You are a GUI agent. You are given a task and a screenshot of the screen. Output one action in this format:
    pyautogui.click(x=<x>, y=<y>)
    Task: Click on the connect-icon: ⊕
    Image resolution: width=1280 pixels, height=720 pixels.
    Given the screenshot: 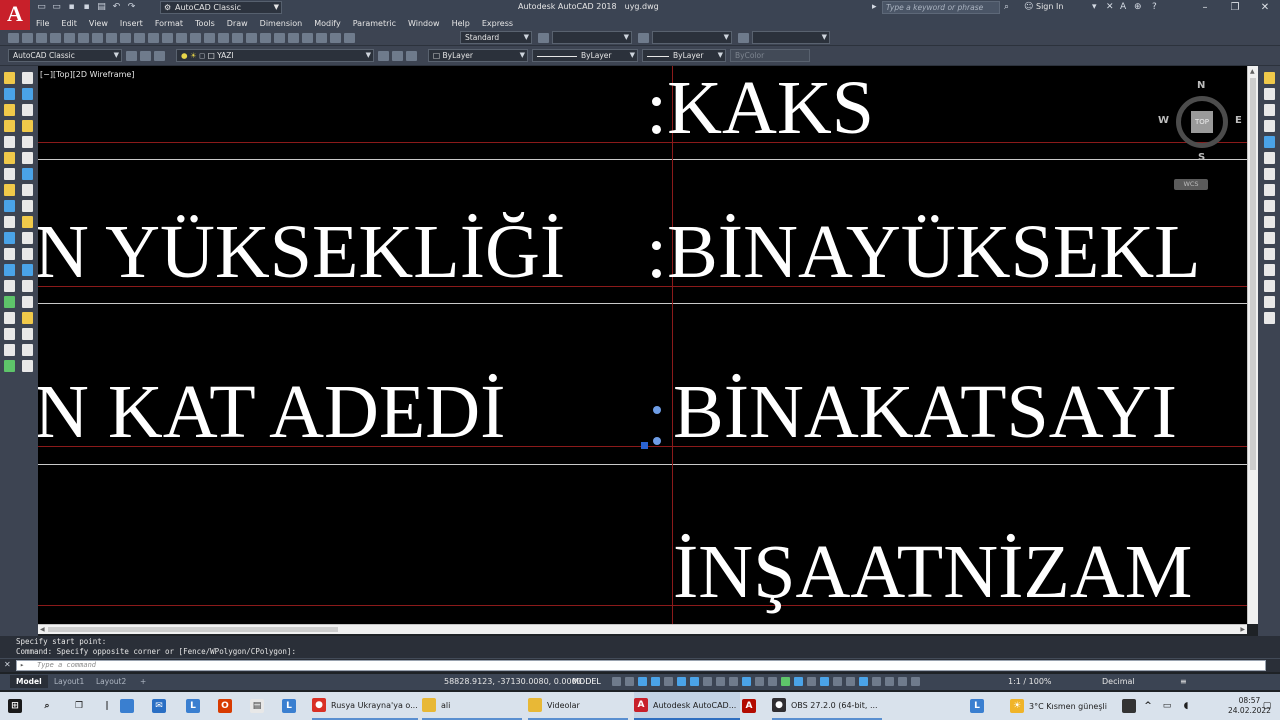 What is the action you would take?
    pyautogui.click(x=1138, y=7)
    